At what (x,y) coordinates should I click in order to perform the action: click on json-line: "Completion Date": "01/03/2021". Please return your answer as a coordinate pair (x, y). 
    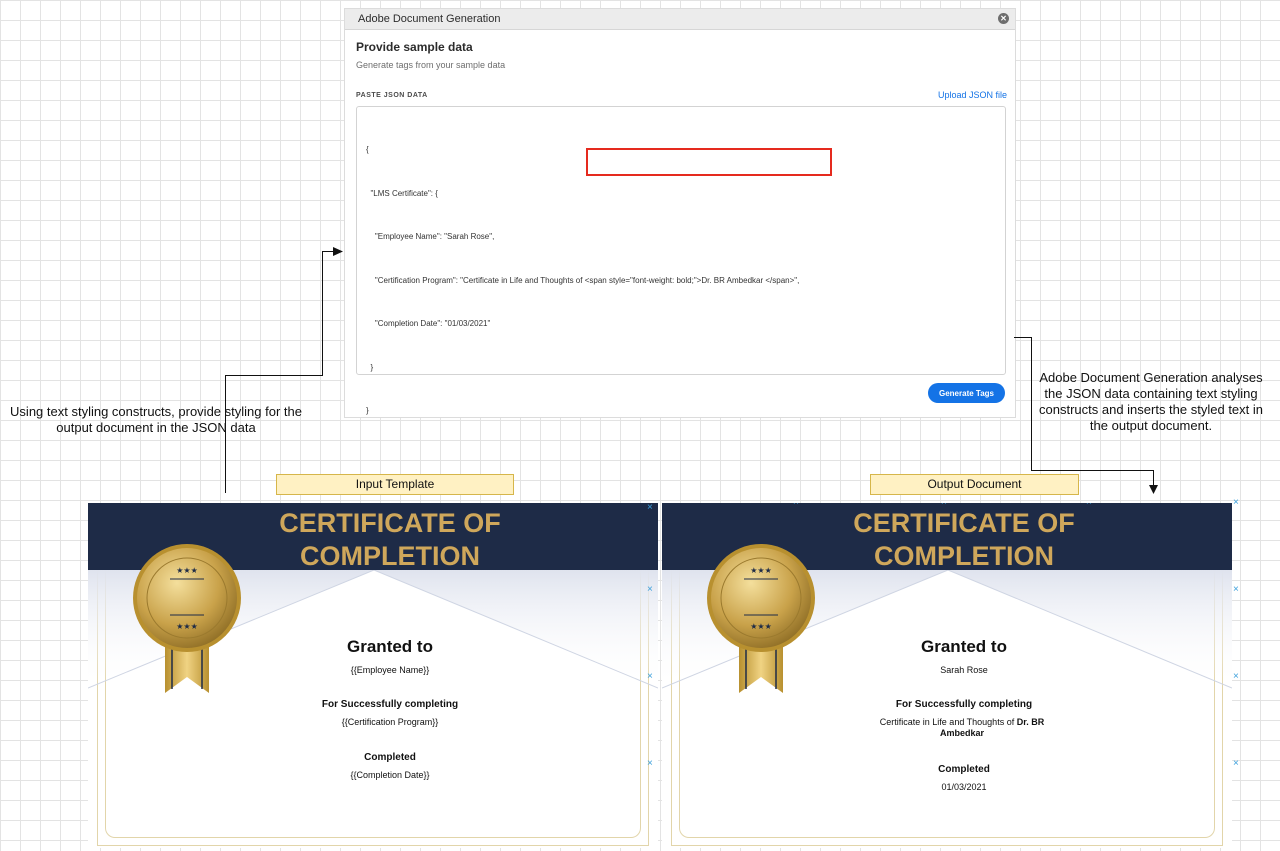
    Looking at the image, I should click on (428, 323).